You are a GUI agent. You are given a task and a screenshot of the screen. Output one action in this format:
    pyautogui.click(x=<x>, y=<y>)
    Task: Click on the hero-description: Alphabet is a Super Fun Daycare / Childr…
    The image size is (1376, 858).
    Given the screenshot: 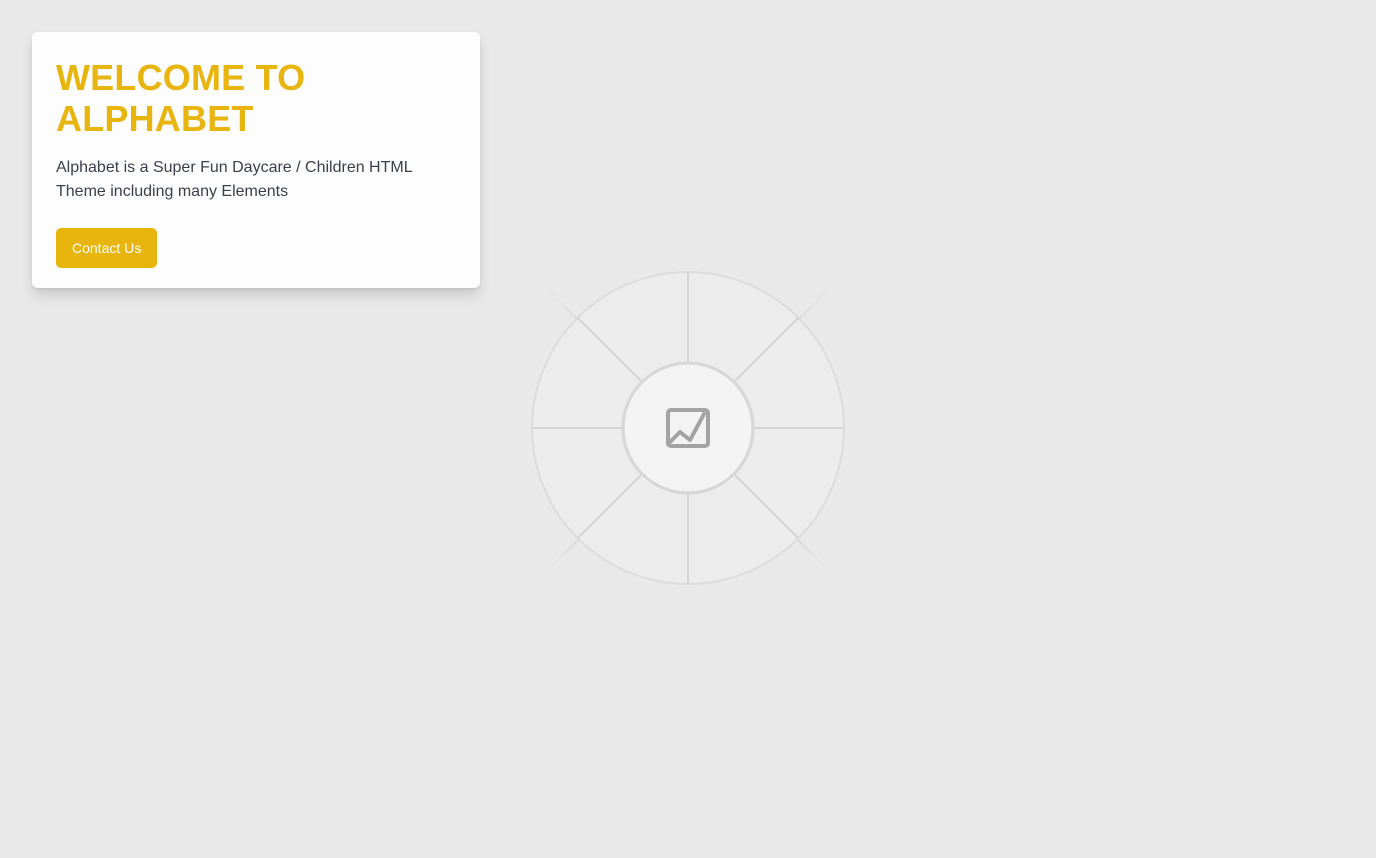 What is the action you would take?
    pyautogui.click(x=234, y=179)
    